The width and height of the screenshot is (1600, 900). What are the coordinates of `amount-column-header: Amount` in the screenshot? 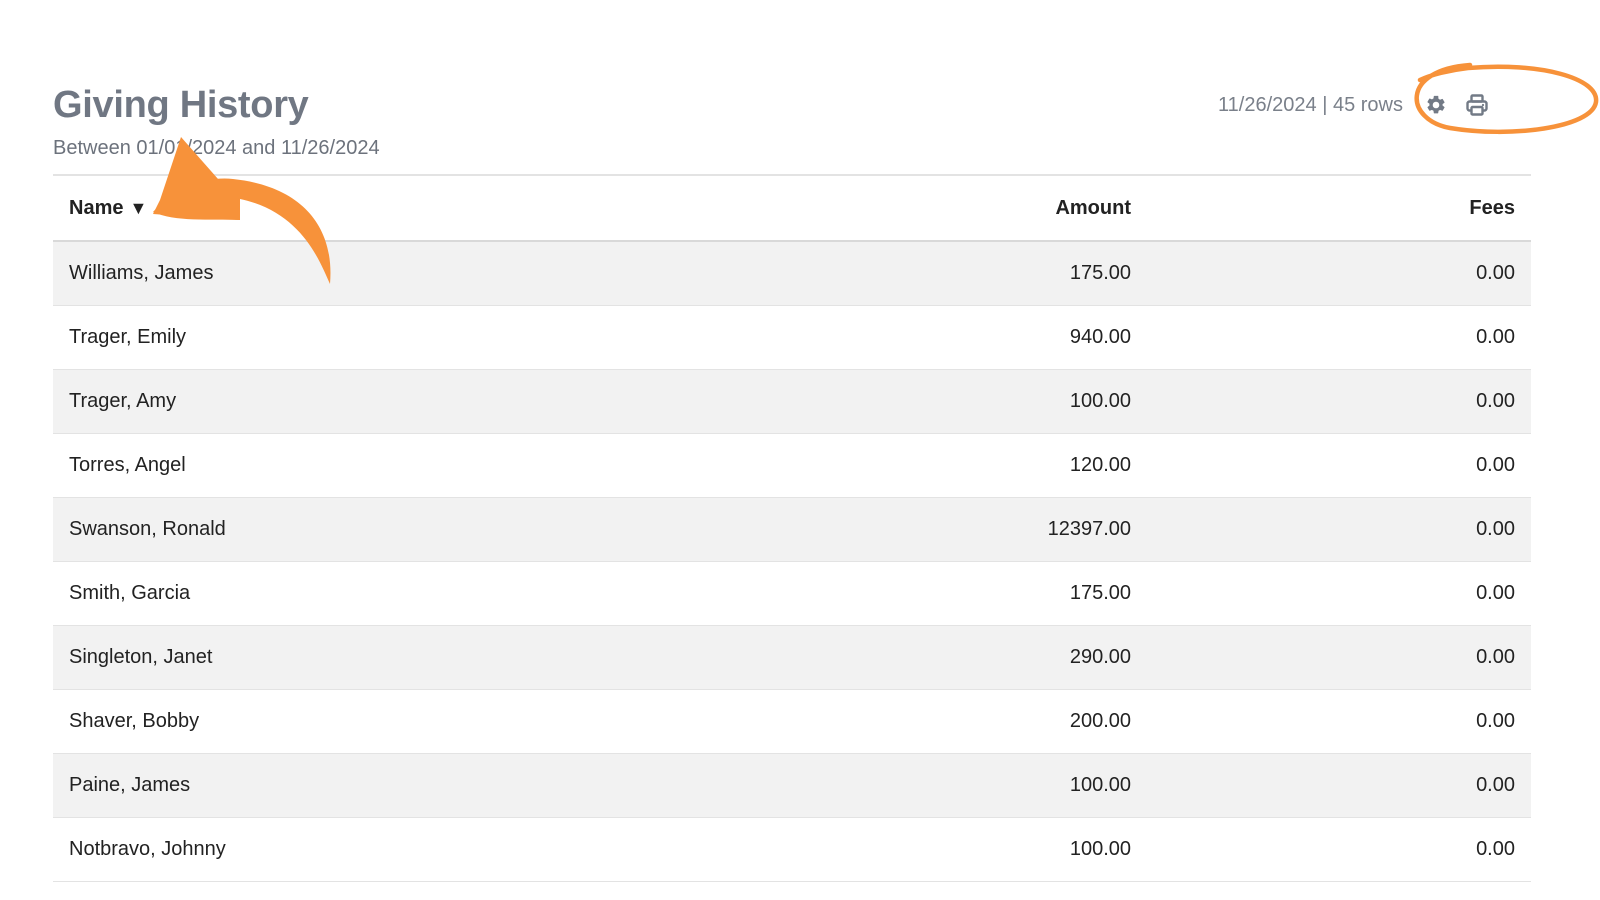 It's located at (1056, 208).